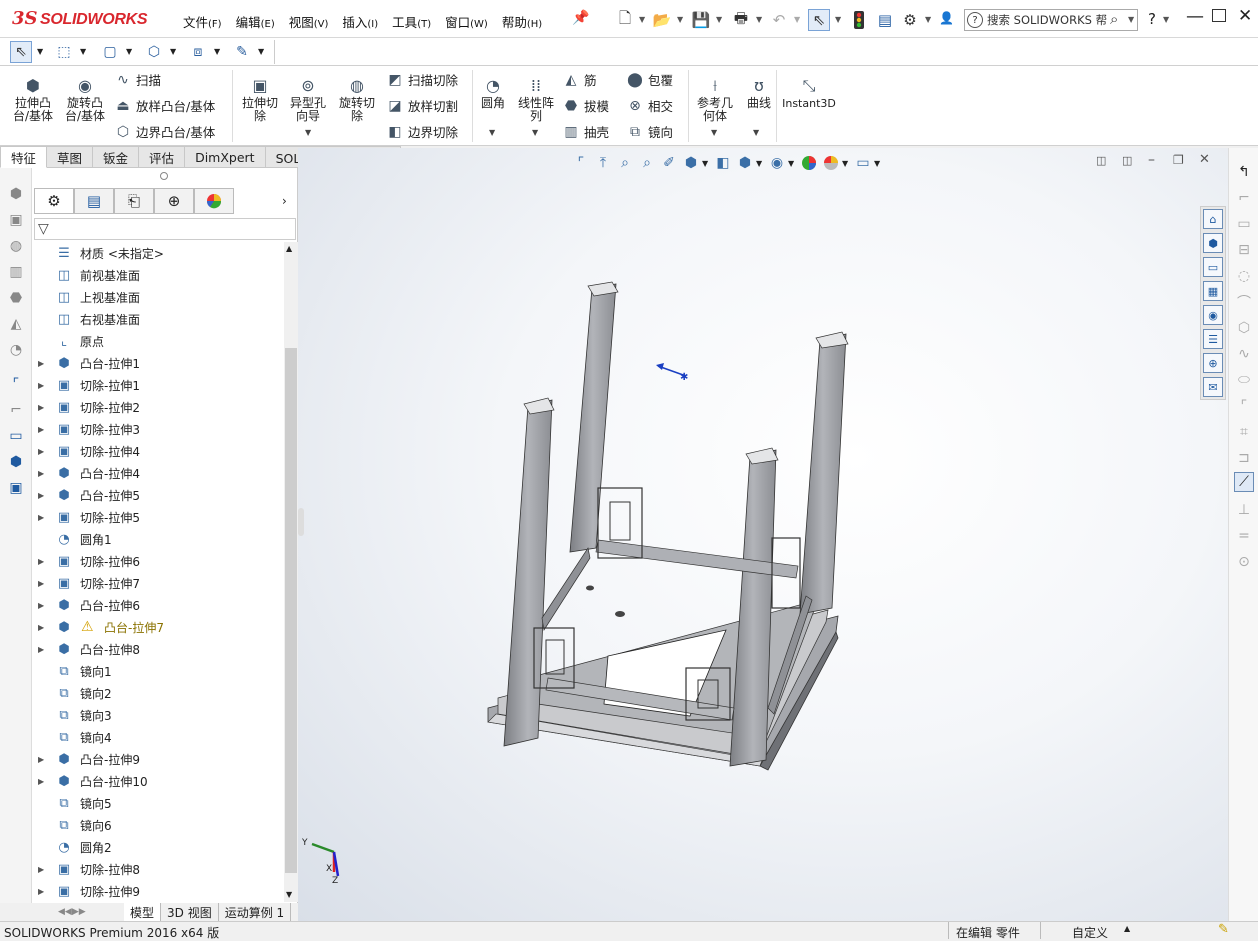 Image resolution: width=1258 pixels, height=941 pixels. What do you see at coordinates (33, 98) in the screenshot?
I see `extrude-boss-button: ⬢ 拉伸凸 台/基体` at bounding box center [33, 98].